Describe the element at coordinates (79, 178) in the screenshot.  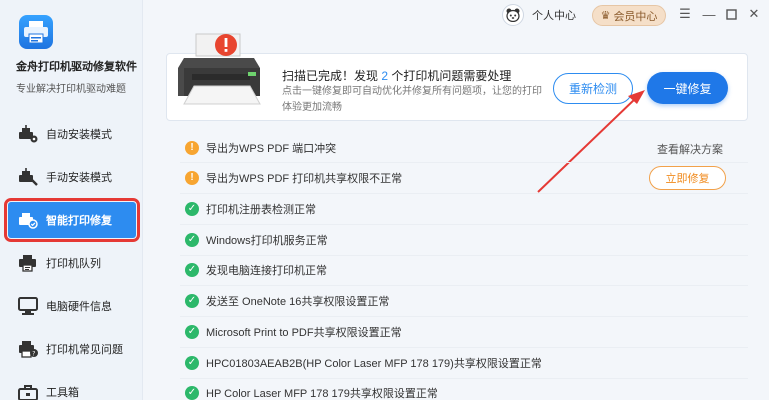
I see `sidebar-item-label: 手动安装模式` at that location.